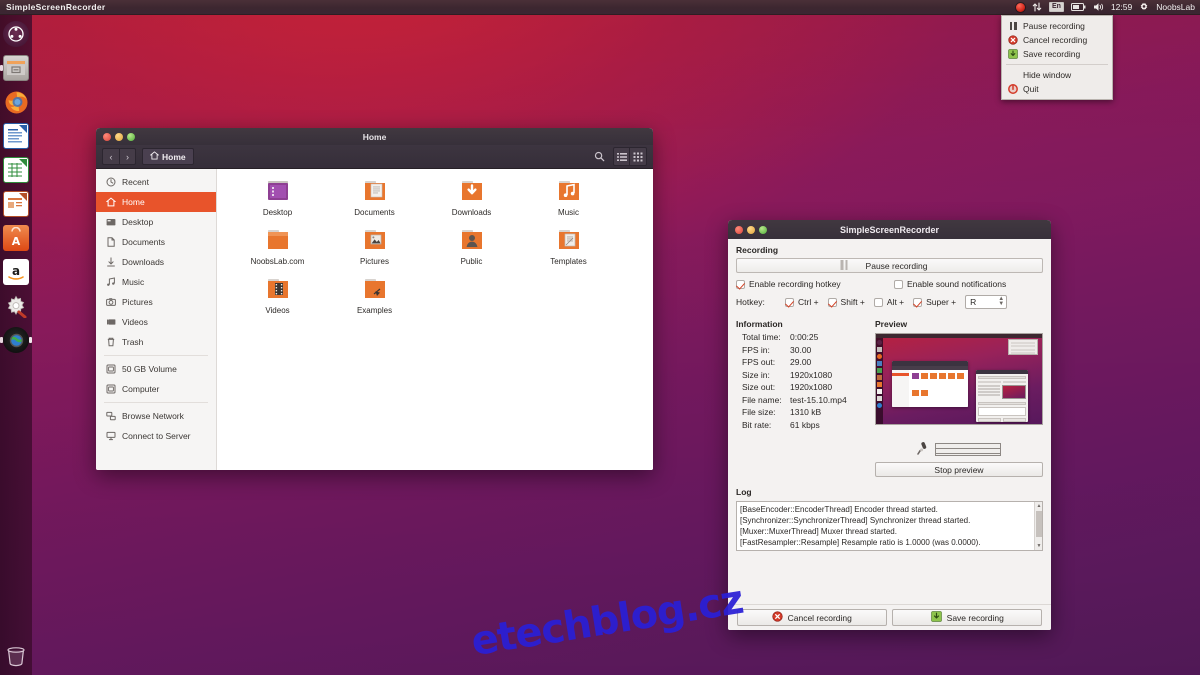 This screenshot has height=675, width=1200. What do you see at coordinates (277, 300) in the screenshot?
I see `file-item-videos: Videos` at bounding box center [277, 300].